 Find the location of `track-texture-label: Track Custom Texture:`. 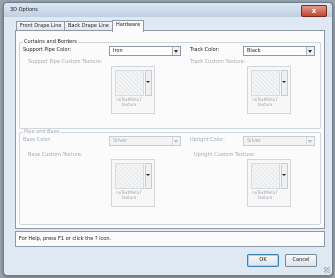

track-texture-label: Track Custom Texture: is located at coordinates (218, 62).